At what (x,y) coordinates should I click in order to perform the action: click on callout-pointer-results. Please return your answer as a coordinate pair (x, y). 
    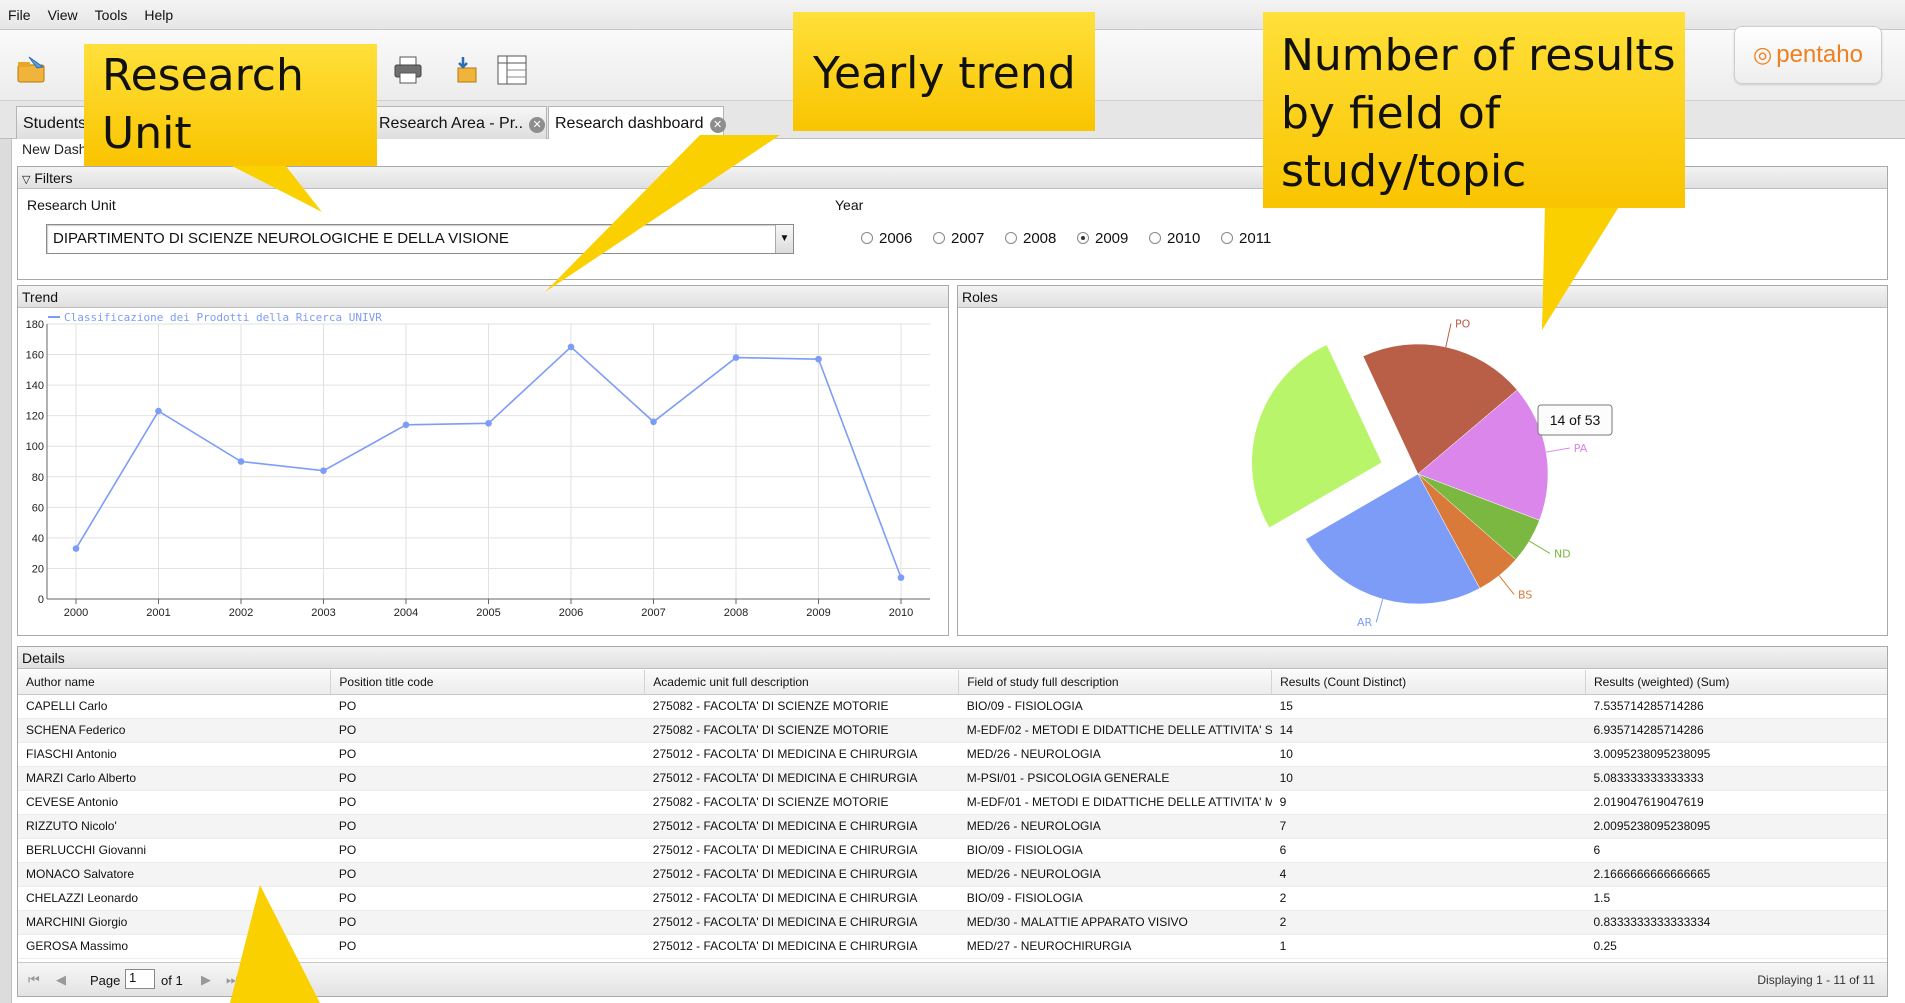
    Looking at the image, I should click on (1581, 267).